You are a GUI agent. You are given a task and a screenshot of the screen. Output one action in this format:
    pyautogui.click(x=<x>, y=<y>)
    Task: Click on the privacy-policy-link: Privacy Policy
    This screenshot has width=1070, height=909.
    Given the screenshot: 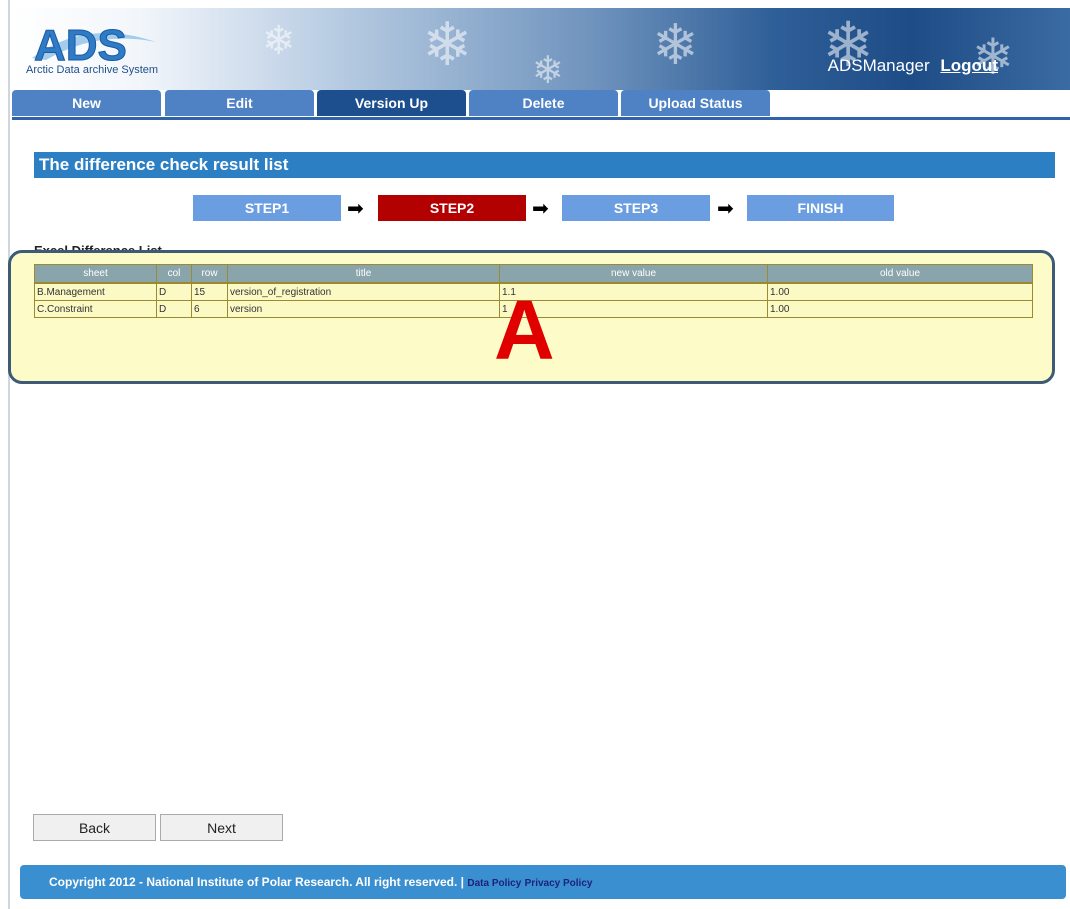 What is the action you would take?
    pyautogui.click(x=559, y=883)
    